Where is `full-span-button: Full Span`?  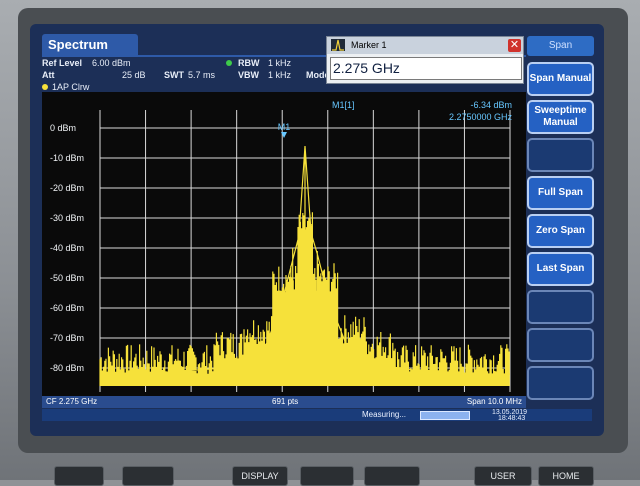
full-span-button: Full Span is located at coordinates (560, 193).